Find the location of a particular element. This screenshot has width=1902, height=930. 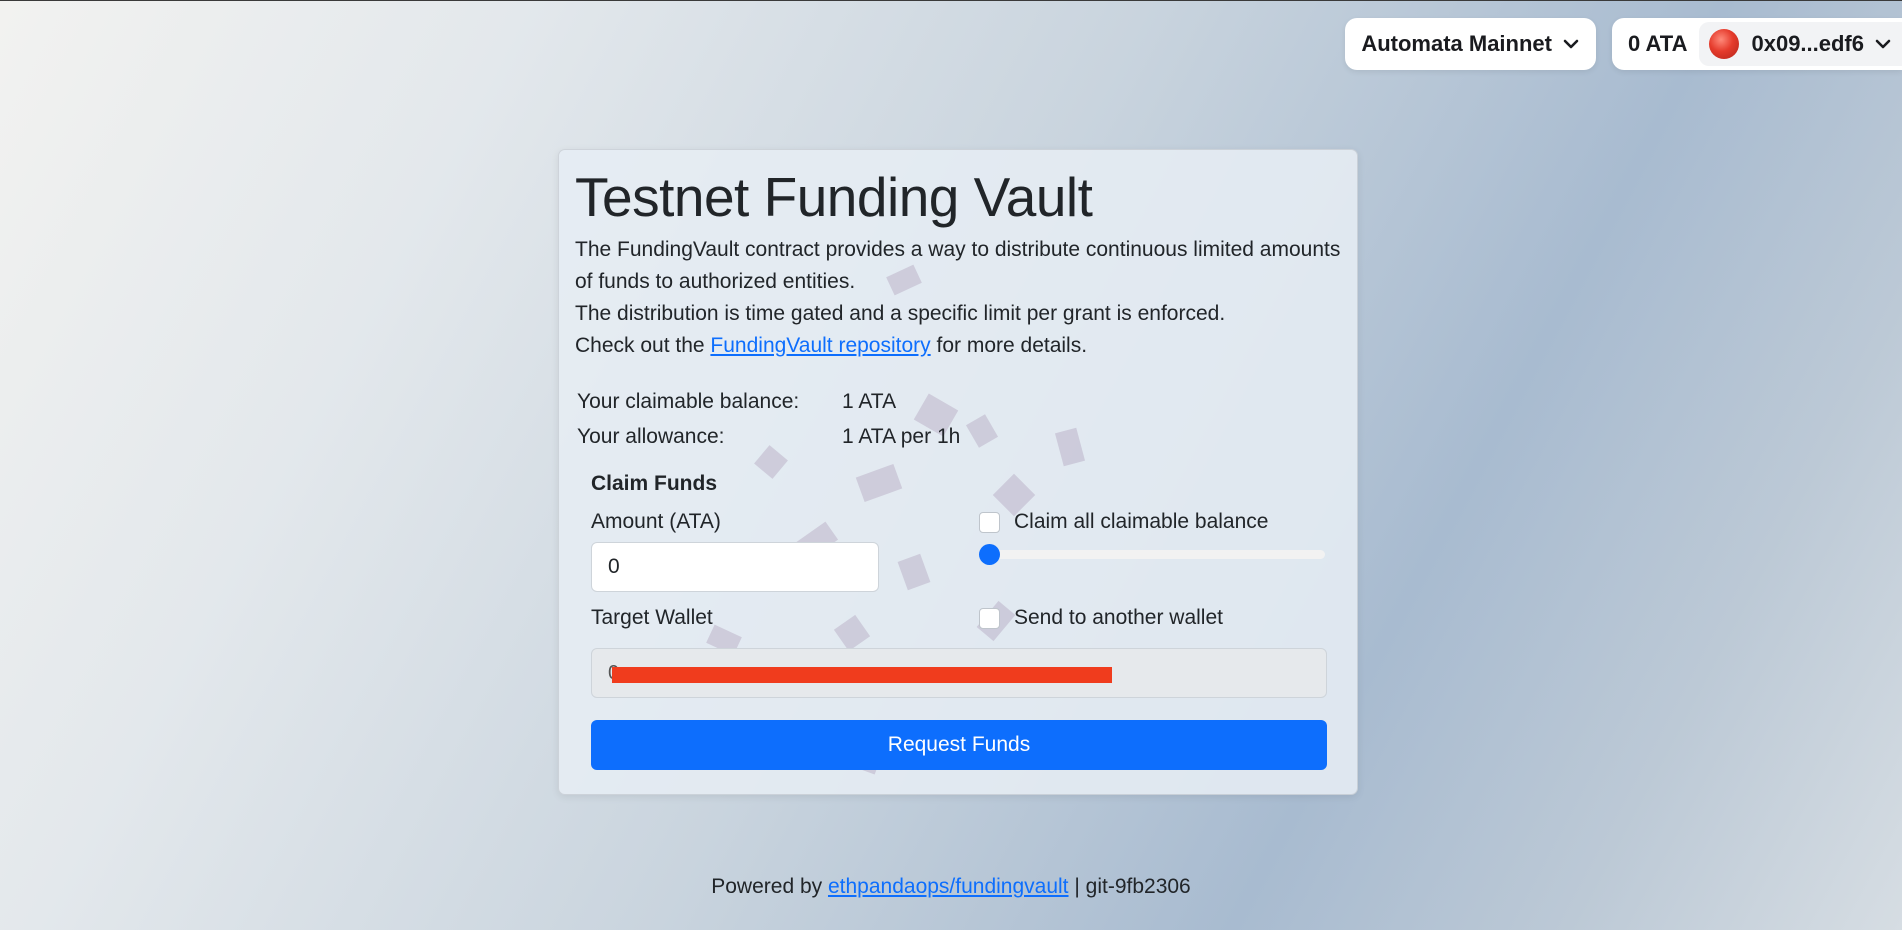

account-button: 0 ATA 0x09...edf6 is located at coordinates (1757, 44).